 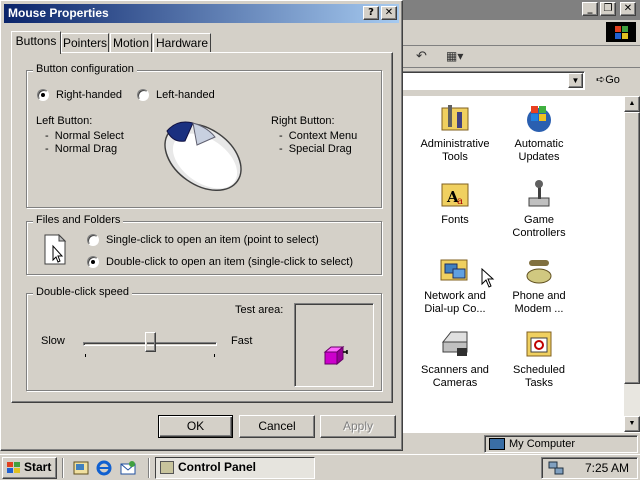 I want to click on status-bar: My Computer, so click(x=510, y=443).